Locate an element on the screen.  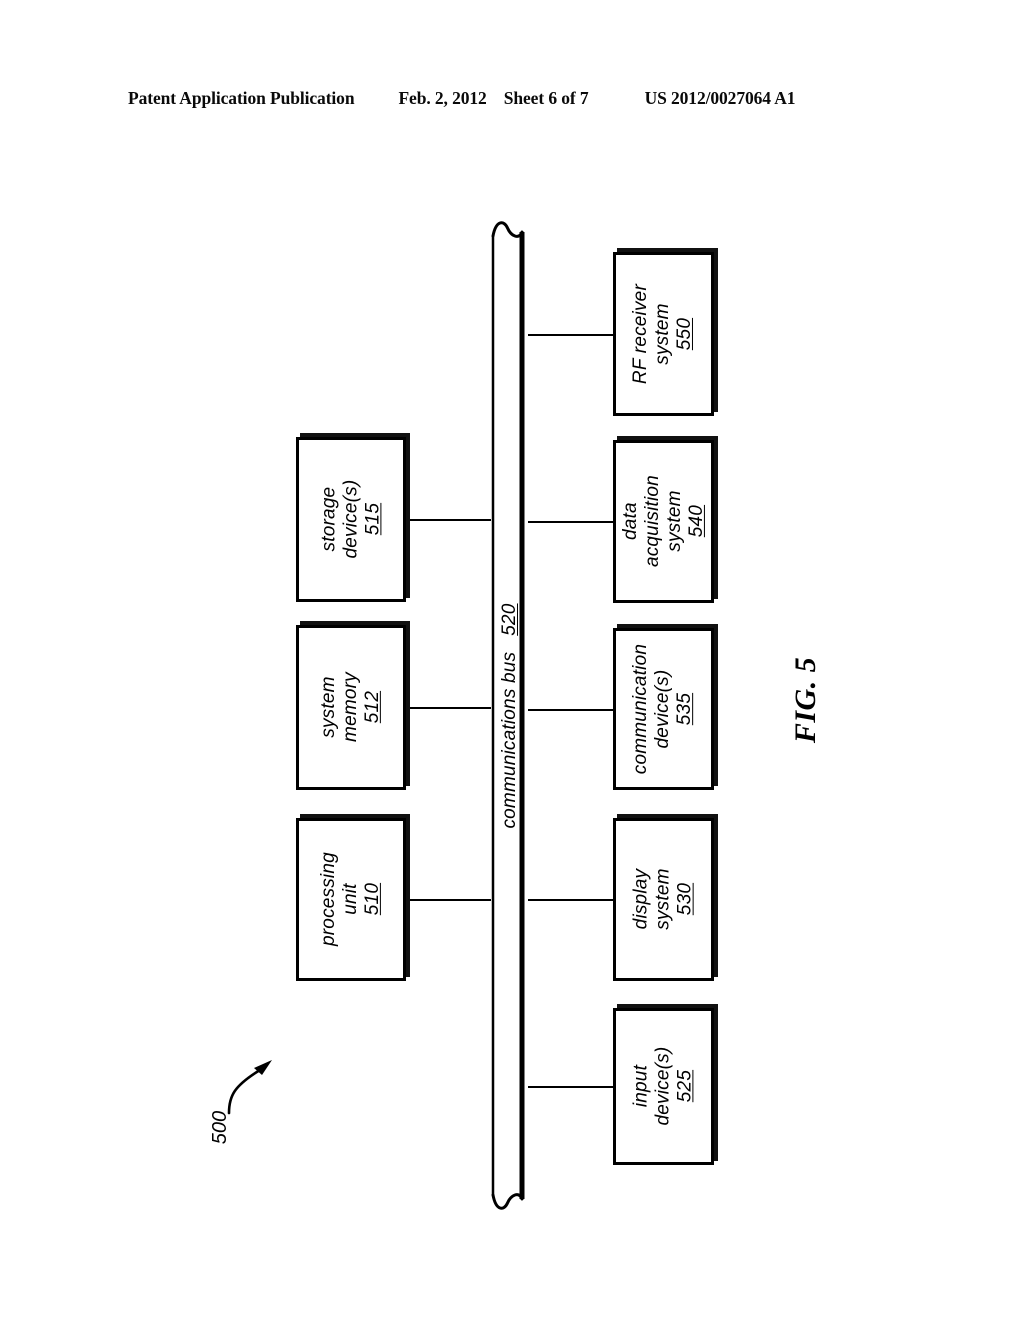
block-rf-receiver-system-label: RF receiver system 550 is located at coordinates (663, 334).